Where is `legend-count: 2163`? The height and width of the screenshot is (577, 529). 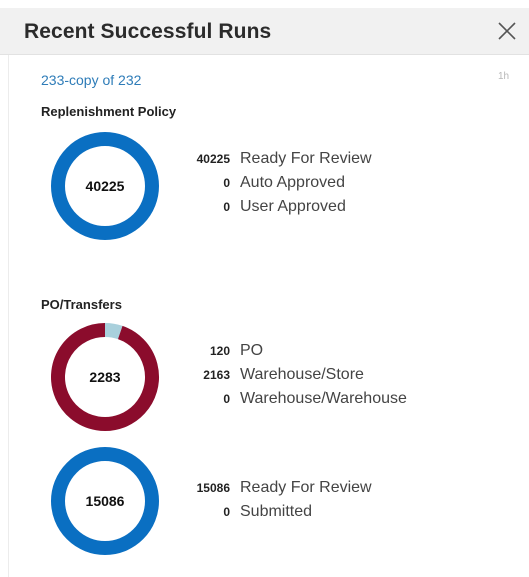
legend-count: 2163 is located at coordinates (216, 375).